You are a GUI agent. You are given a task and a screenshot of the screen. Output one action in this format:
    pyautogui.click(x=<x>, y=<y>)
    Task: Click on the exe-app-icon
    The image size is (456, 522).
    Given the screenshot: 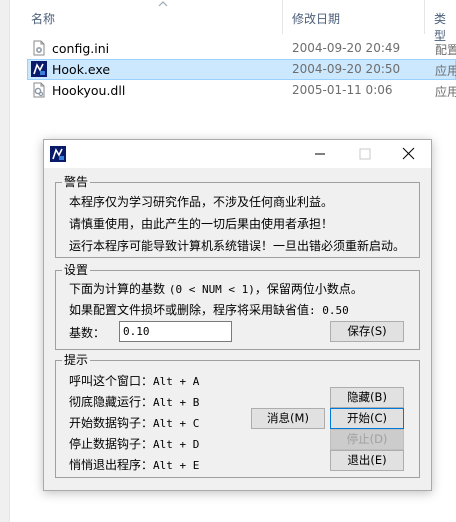 What is the action you would take?
    pyautogui.click(x=39, y=69)
    